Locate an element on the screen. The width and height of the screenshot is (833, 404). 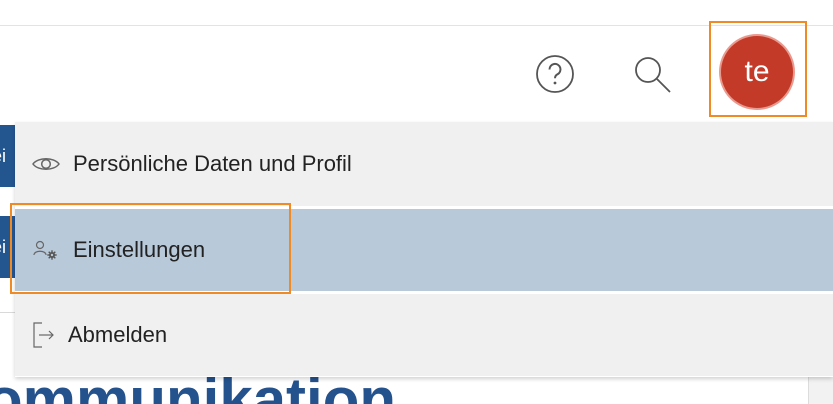
background-divider is located at coordinates (7, 312).